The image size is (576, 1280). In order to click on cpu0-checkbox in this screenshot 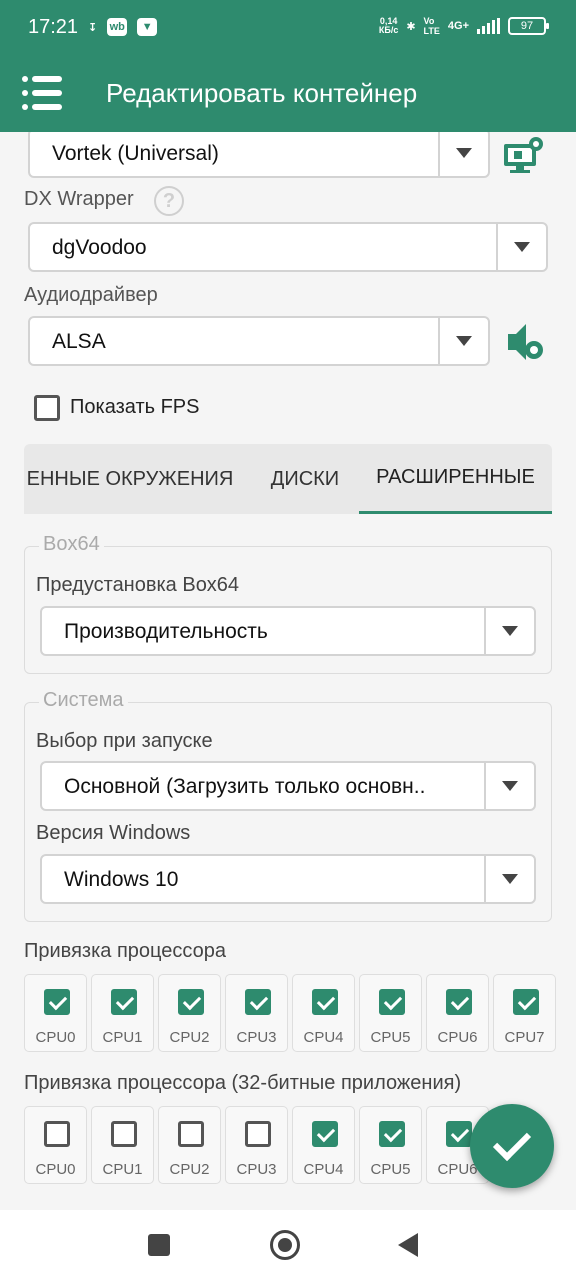, I will do `click(57, 1002)`.